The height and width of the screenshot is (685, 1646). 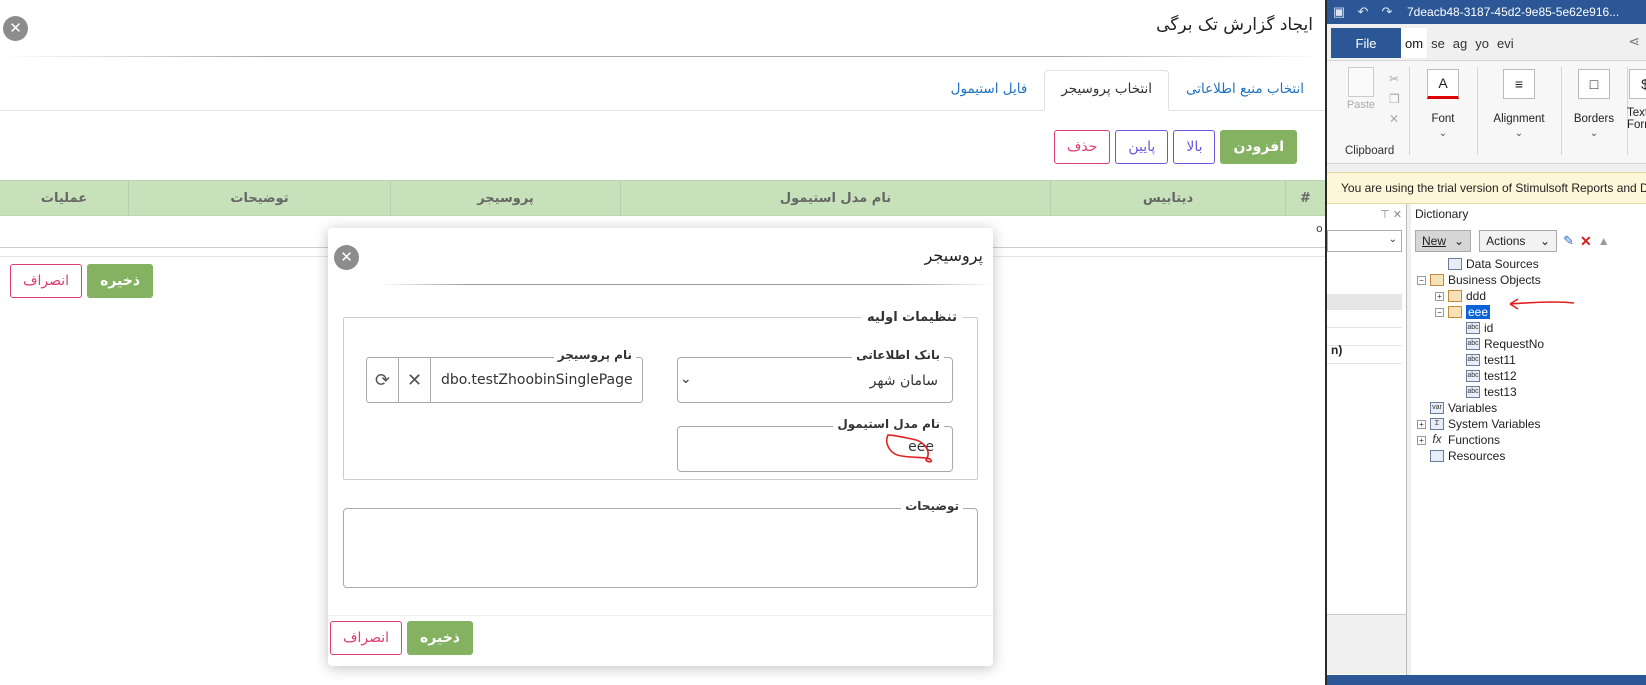 I want to click on tree-node-data-sources: Data Sources, so click(x=1487, y=264).